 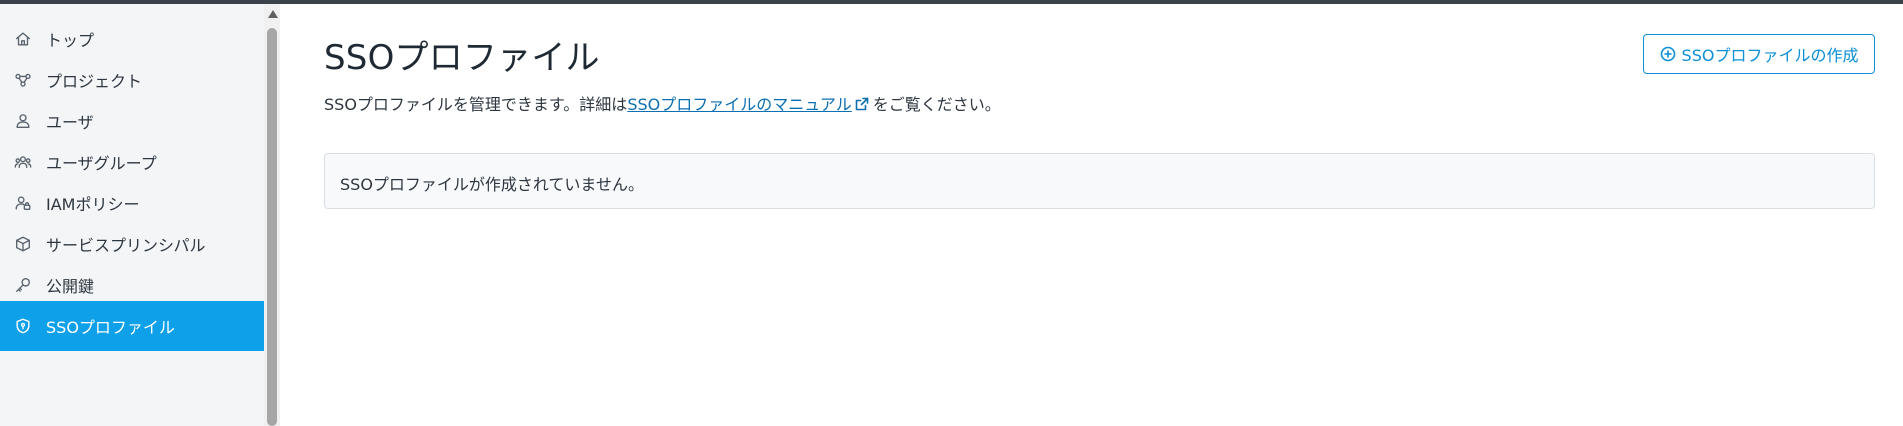 I want to click on empty-state-box: SSOプロファイルが作成されていません。, so click(x=1099, y=181).